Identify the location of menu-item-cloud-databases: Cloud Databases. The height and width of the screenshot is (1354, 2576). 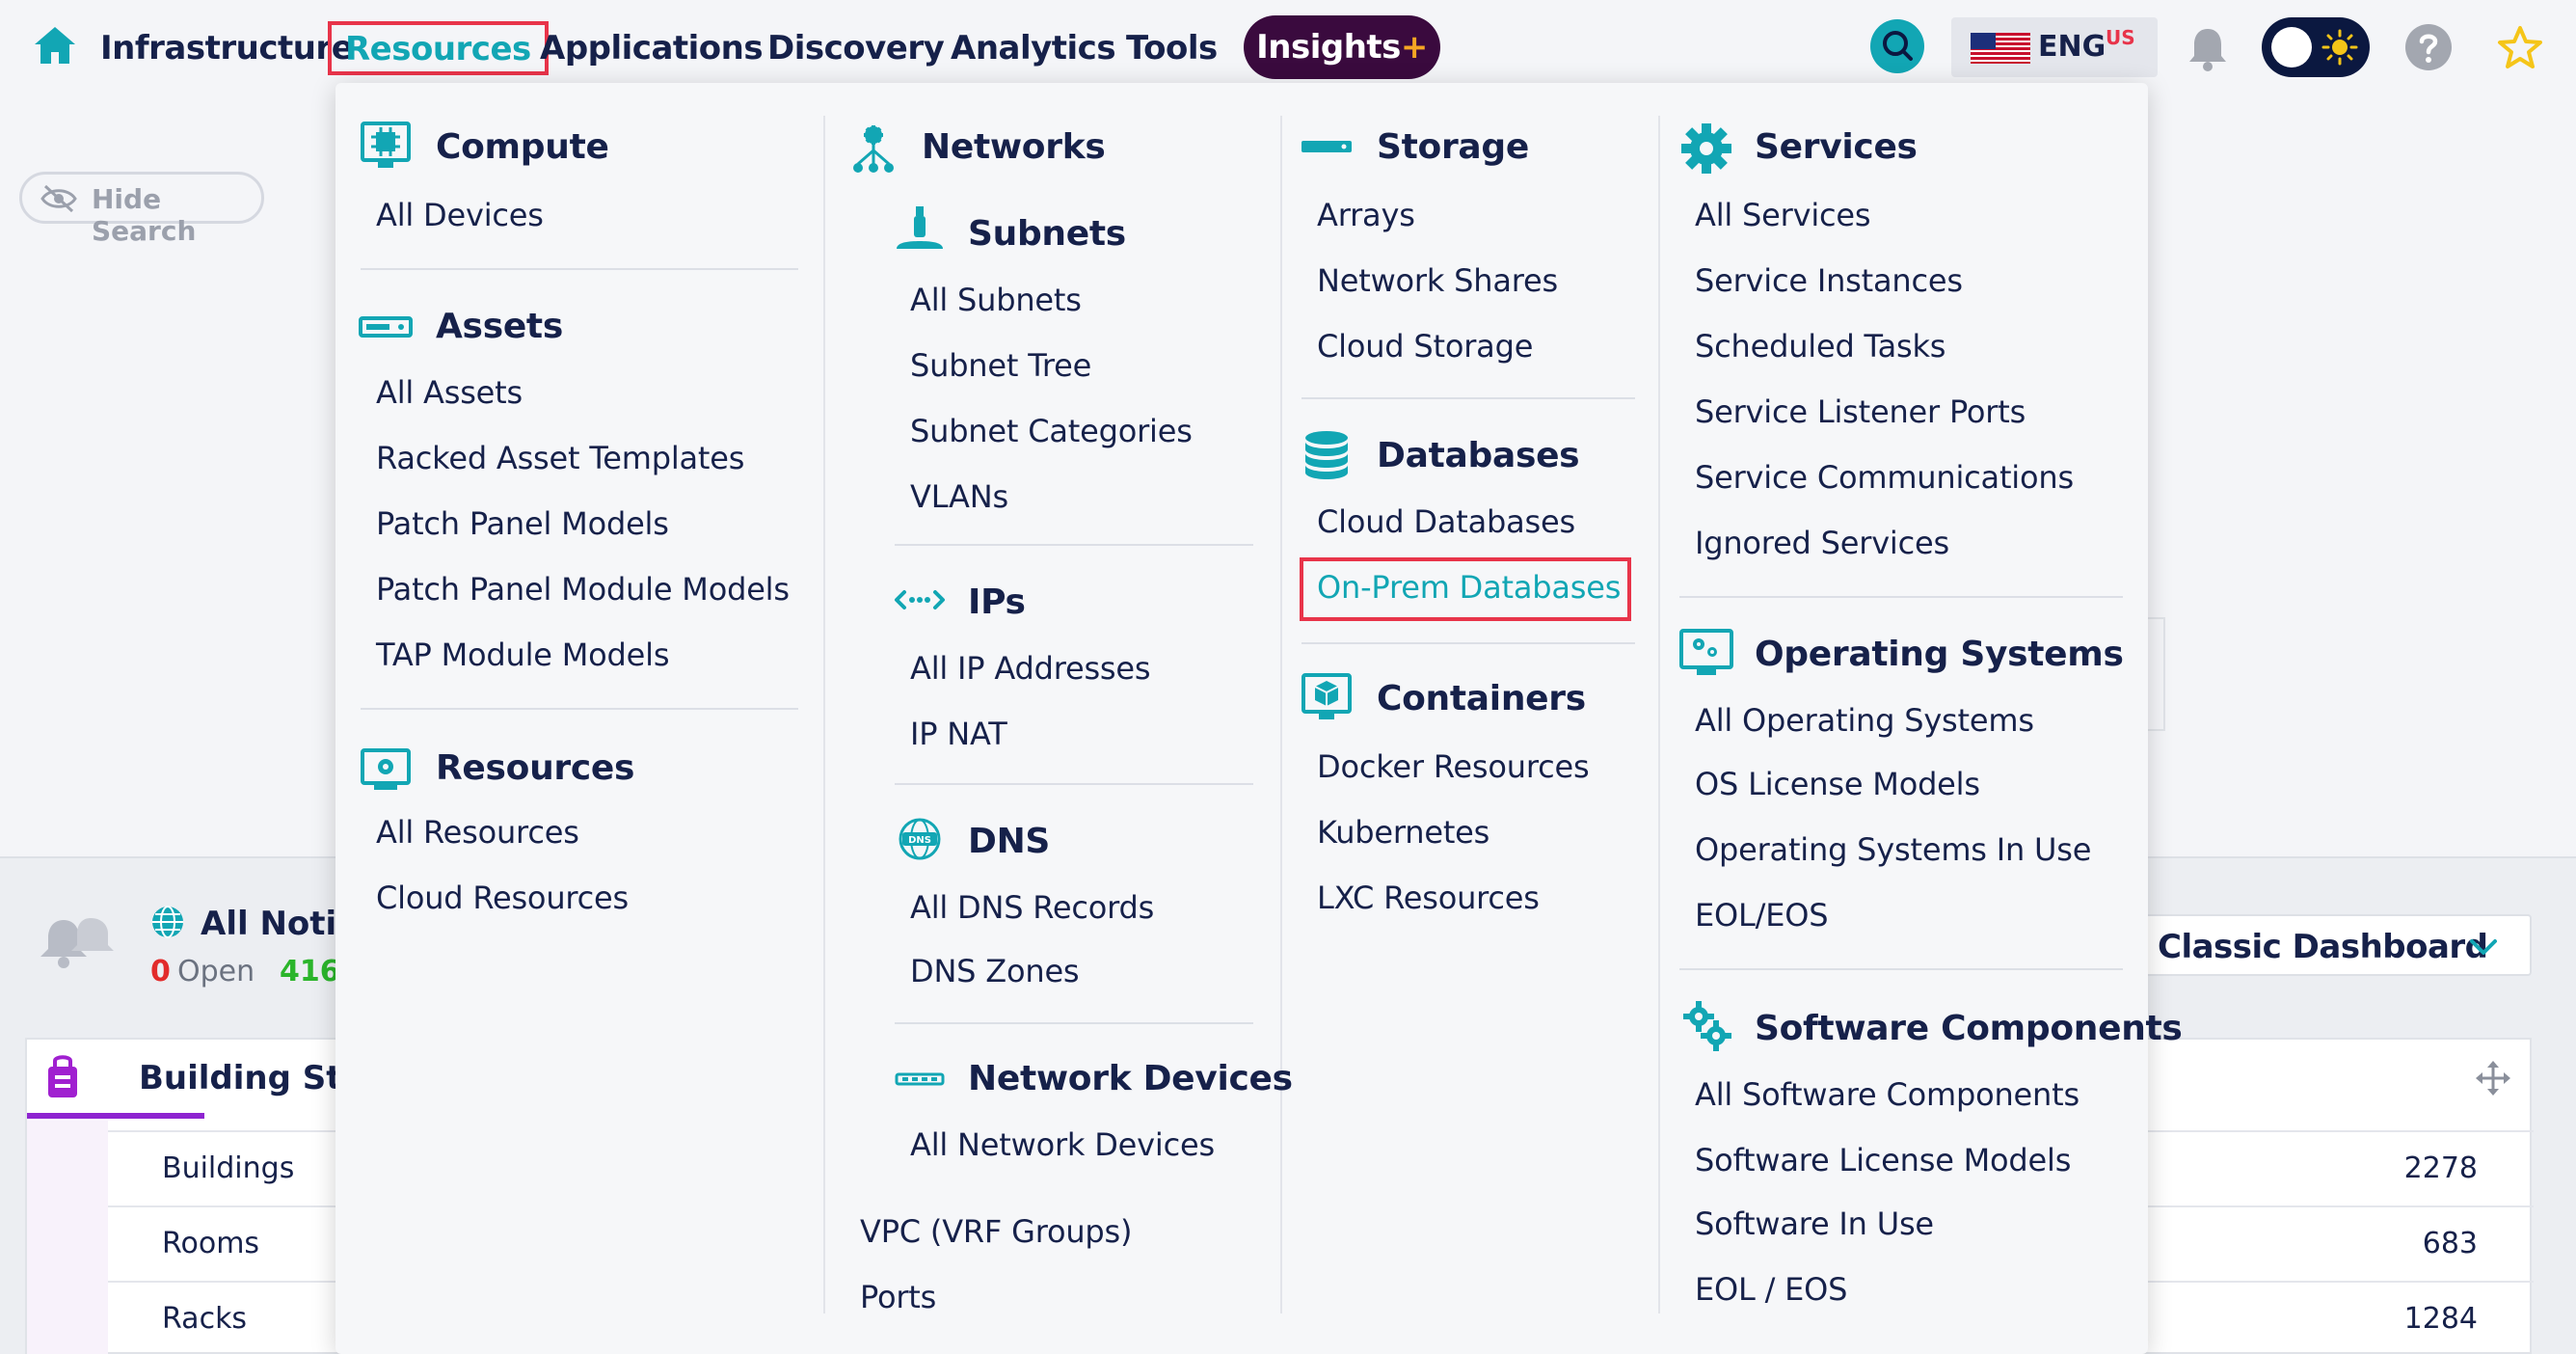
(1446, 521).